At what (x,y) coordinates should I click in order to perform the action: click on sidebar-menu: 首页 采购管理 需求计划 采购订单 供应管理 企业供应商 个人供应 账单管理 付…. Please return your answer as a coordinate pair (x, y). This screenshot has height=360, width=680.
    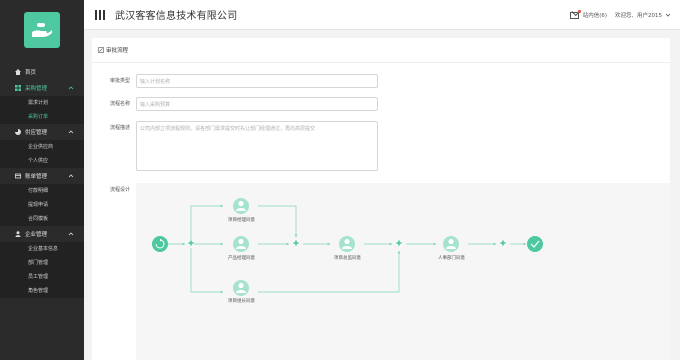
    Looking at the image, I should click on (42, 181).